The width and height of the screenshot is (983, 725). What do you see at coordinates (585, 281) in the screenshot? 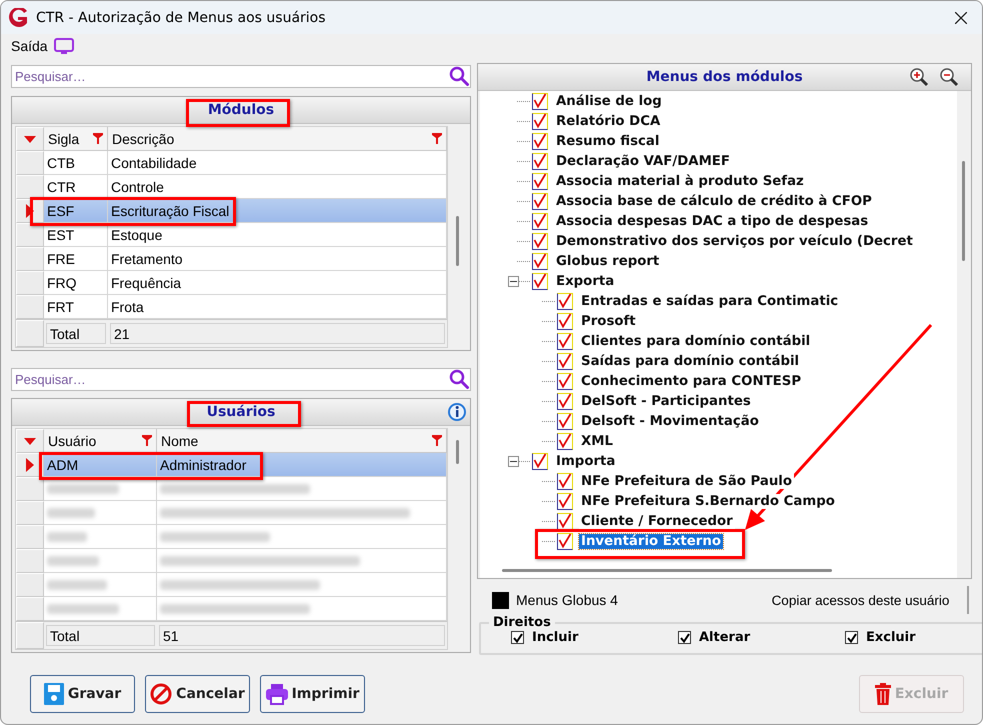
I see `tree-item: Exporta` at bounding box center [585, 281].